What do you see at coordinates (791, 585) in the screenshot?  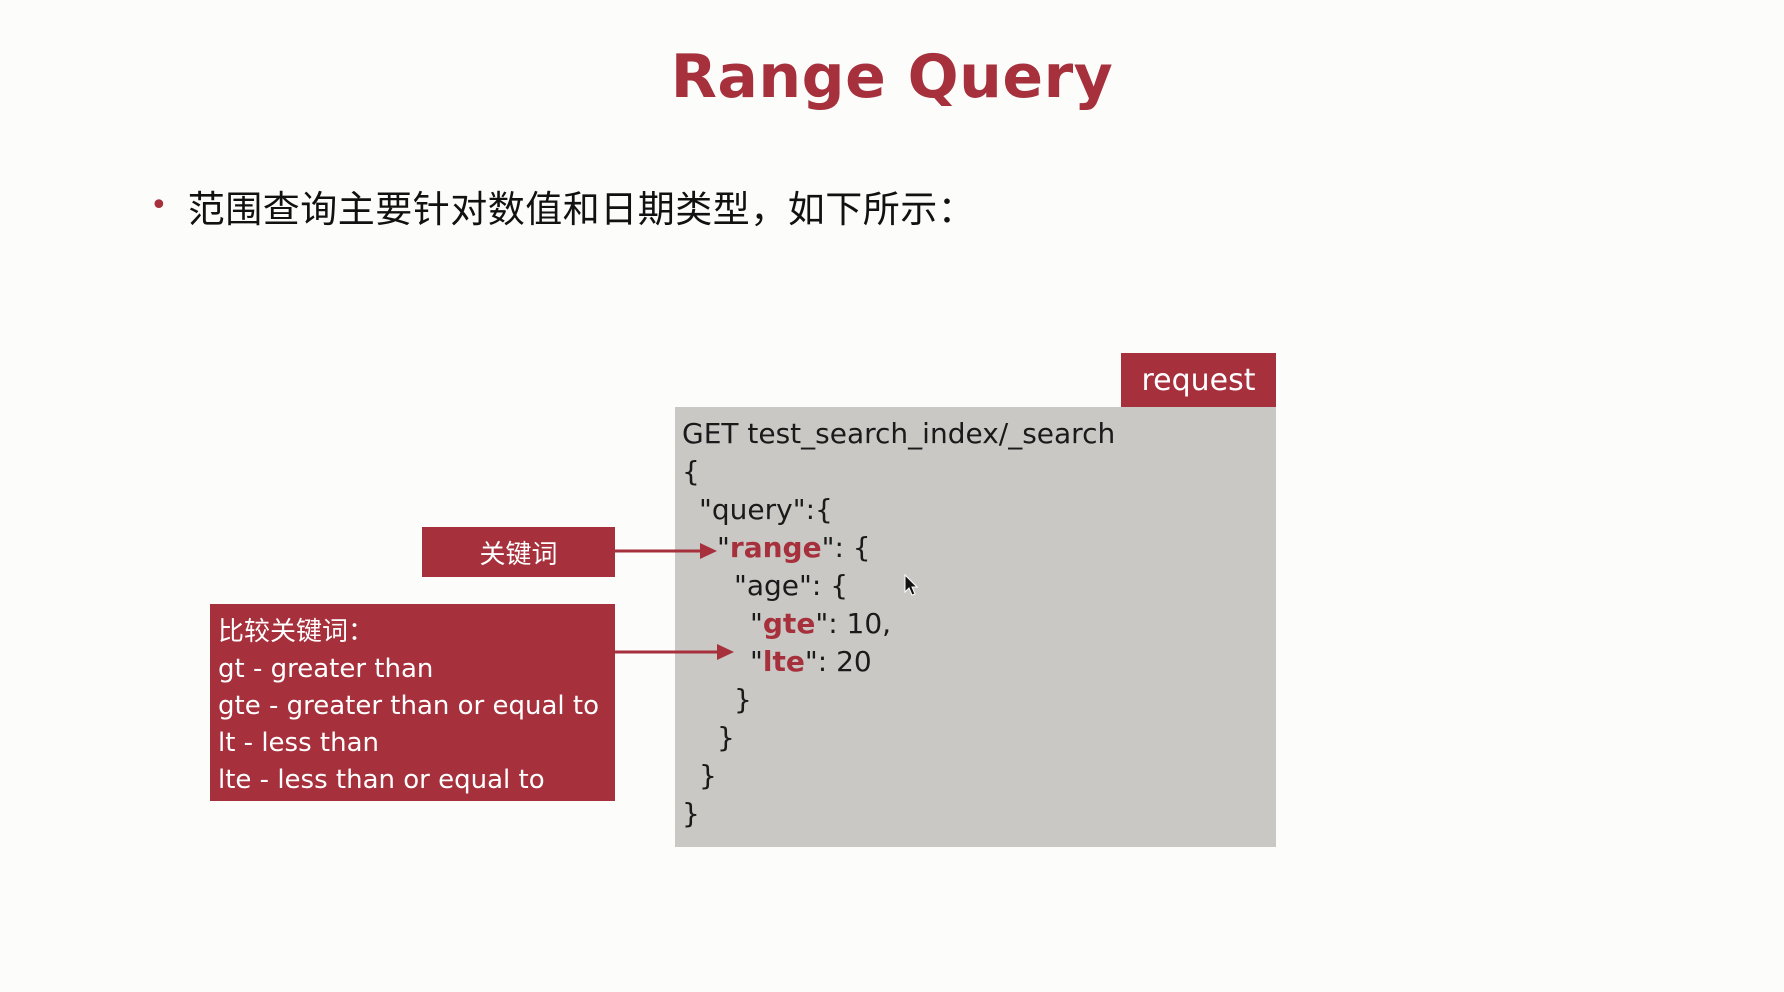 I see `code-line-5: "age": {` at bounding box center [791, 585].